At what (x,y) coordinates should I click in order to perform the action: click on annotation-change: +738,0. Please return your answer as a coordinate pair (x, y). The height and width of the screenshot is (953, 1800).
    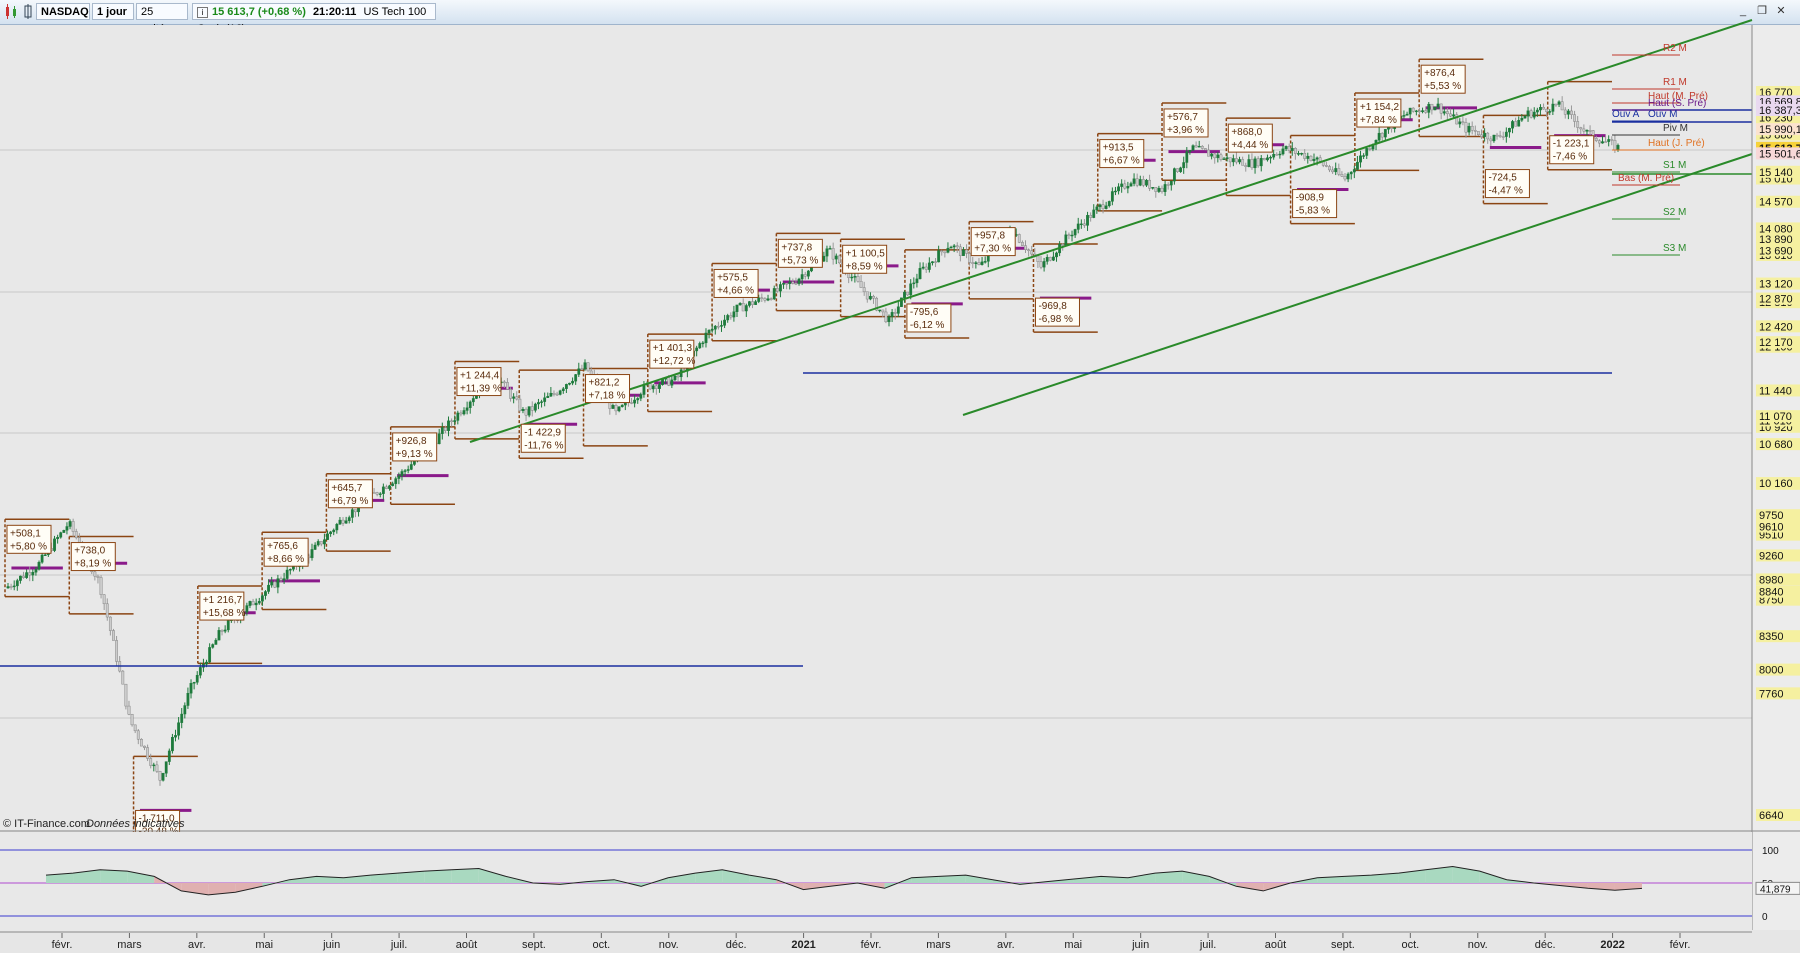
    Looking at the image, I should click on (89, 551).